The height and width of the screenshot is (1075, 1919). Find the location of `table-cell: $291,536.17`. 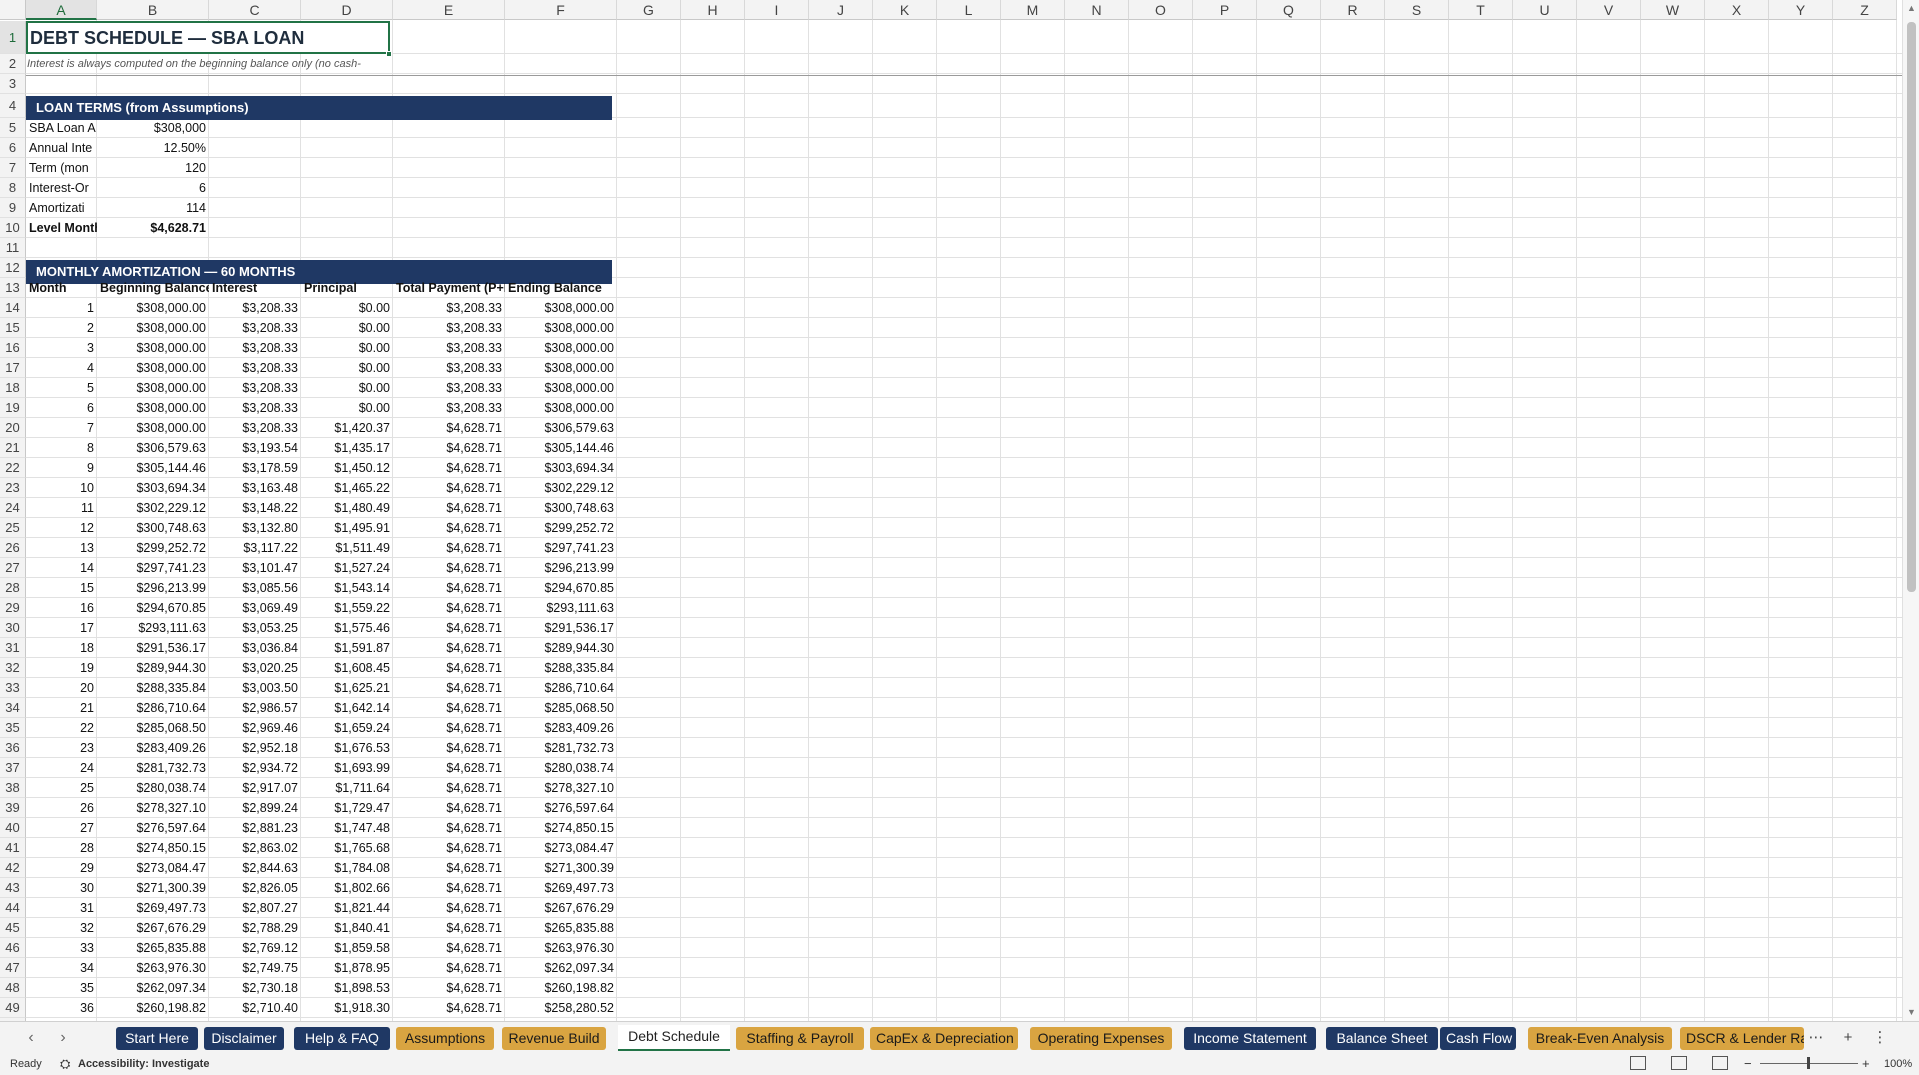

table-cell: $291,536.17 is located at coordinates (153, 648).